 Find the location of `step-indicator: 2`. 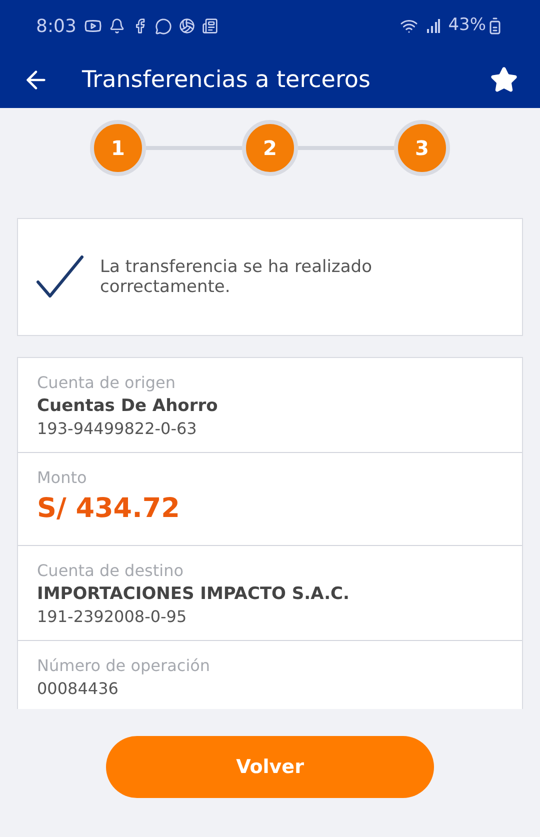

step-indicator: 2 is located at coordinates (270, 148).